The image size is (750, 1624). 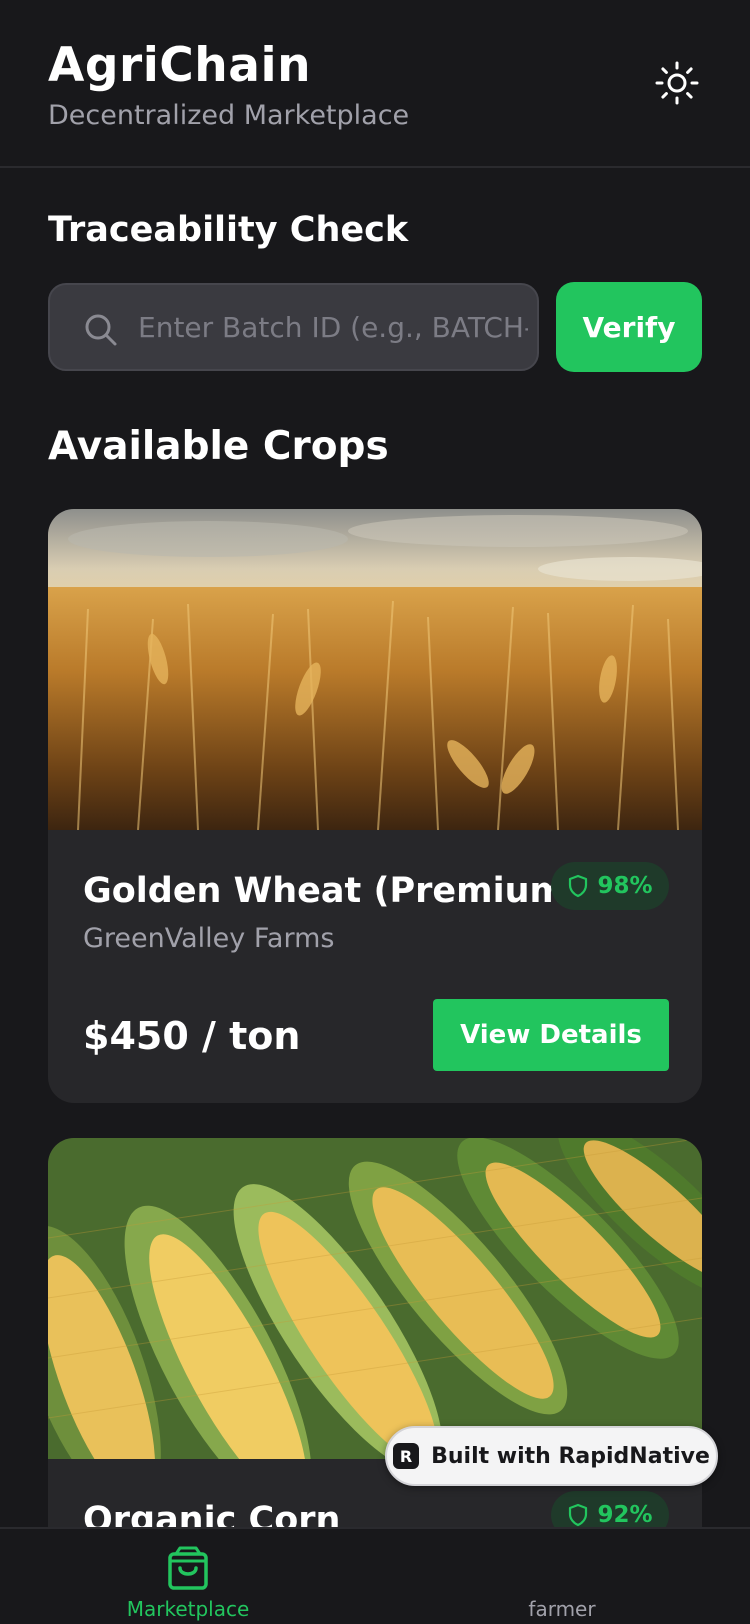 I want to click on nav-label-farmer: farmer, so click(x=562, y=1609).